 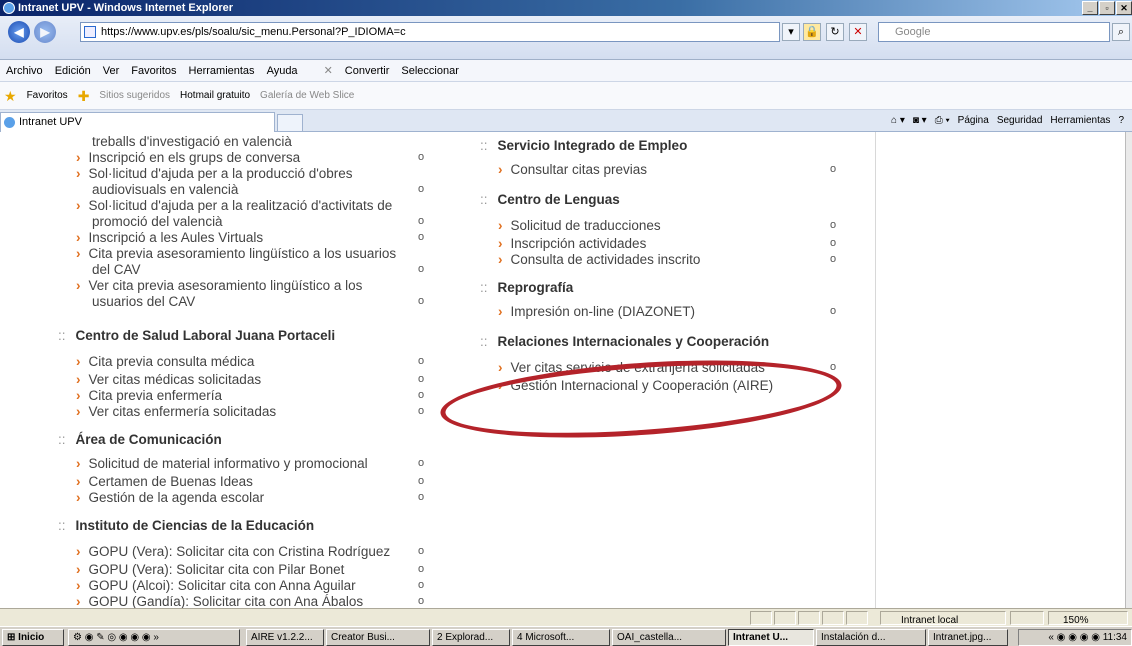 I want to click on convertir-button: Convertir, so click(x=367, y=70).